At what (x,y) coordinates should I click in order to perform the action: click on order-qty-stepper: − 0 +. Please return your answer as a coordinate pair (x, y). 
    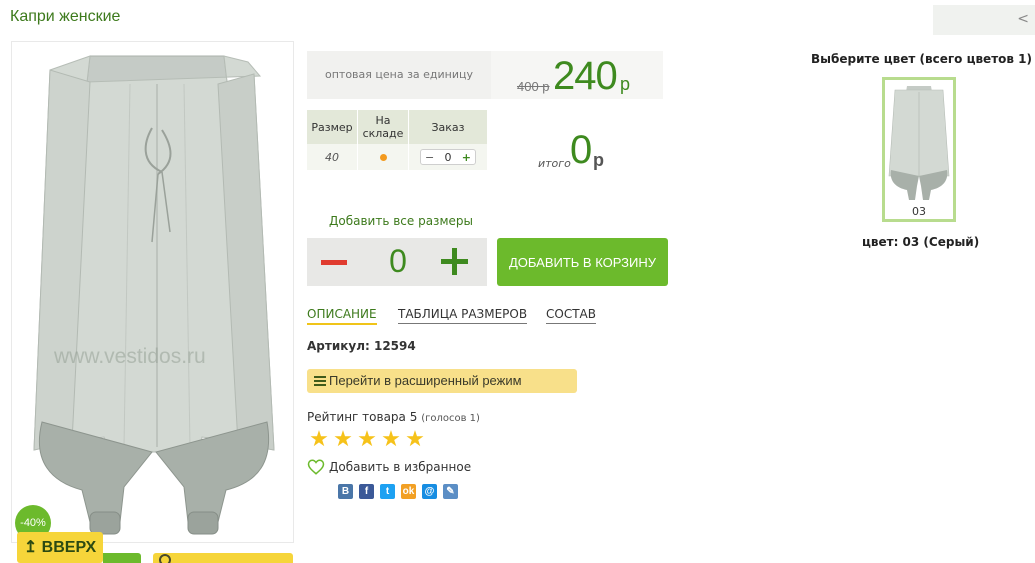
    Looking at the image, I should click on (448, 157).